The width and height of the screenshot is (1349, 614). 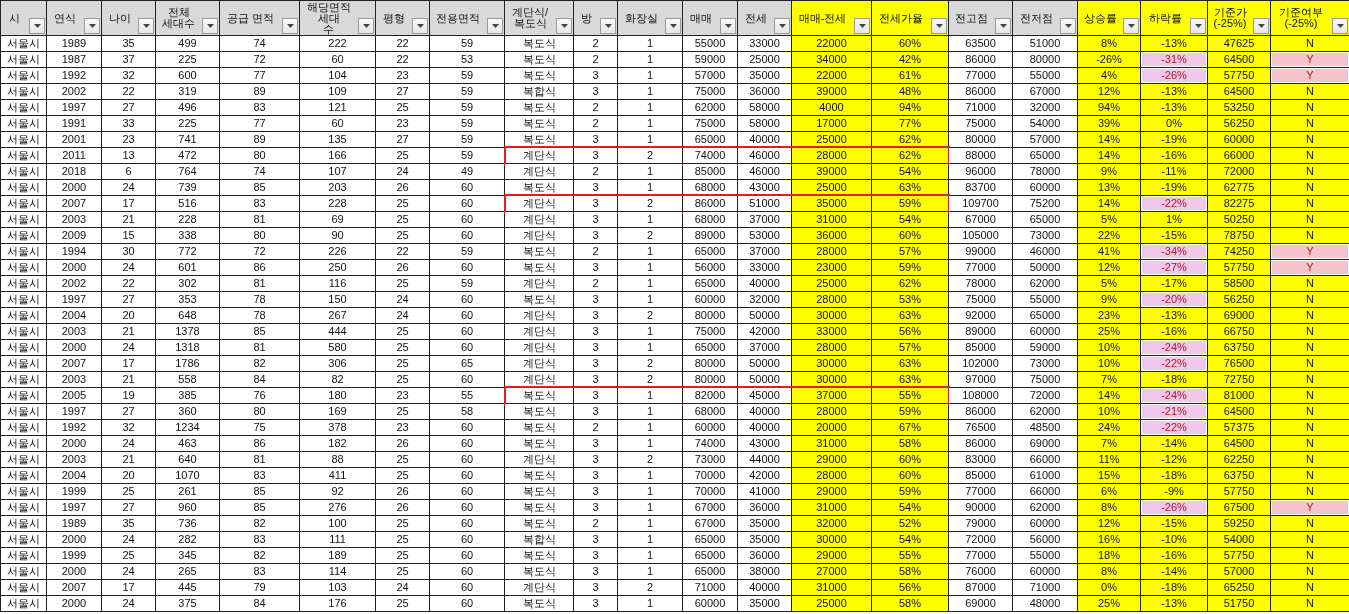 I want to click on column-header-label: 상승률, so click(x=1100, y=18).